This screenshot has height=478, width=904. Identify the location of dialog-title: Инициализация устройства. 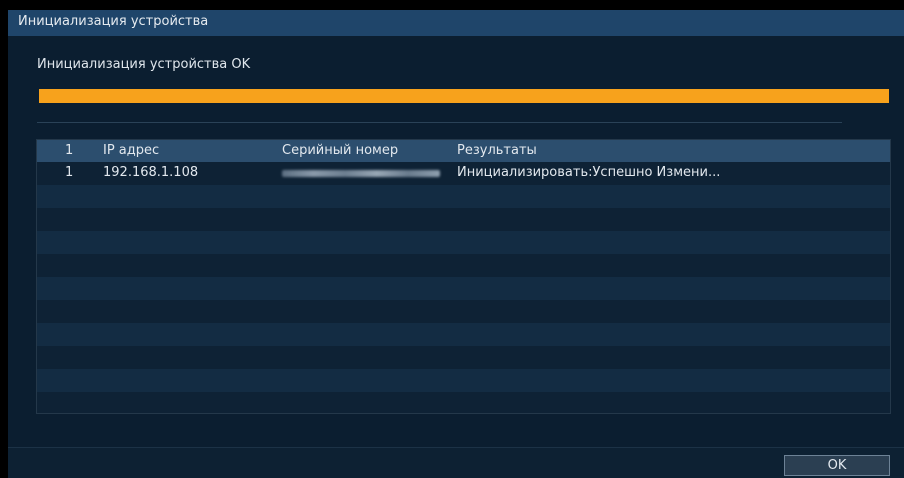
(113, 21).